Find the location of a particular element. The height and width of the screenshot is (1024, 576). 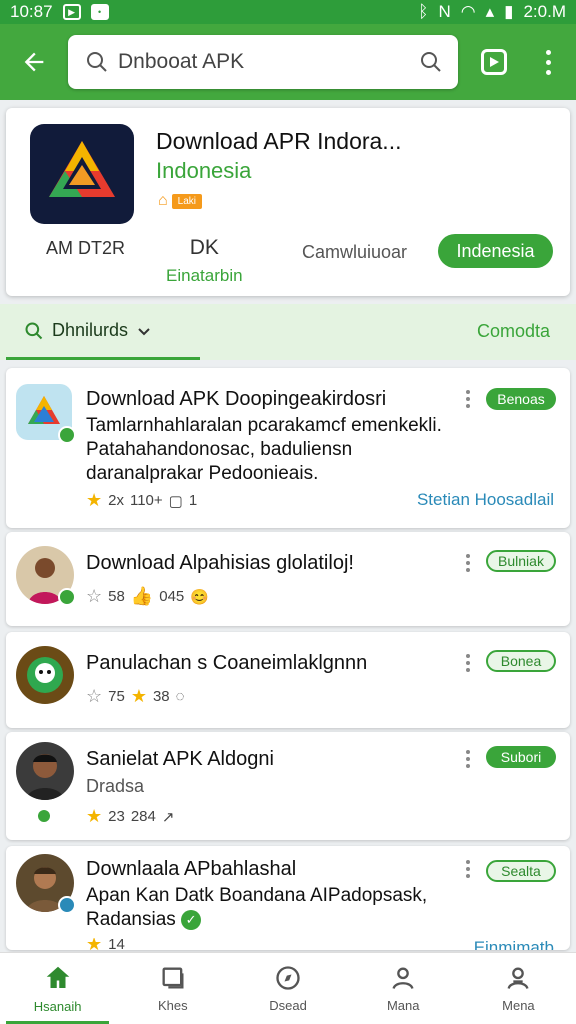

card-icon is located at coordinates (173, 978).